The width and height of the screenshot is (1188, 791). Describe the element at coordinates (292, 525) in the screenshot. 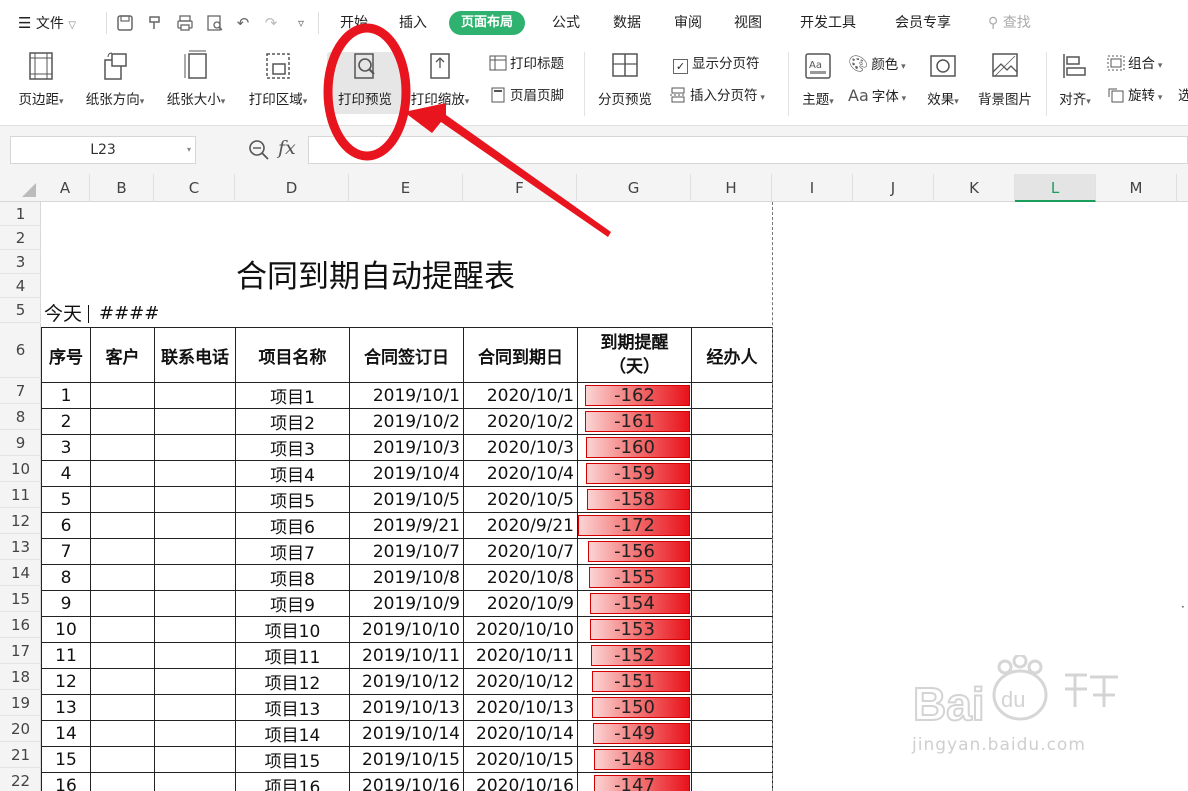

I see `cell-project: 项目6` at that location.